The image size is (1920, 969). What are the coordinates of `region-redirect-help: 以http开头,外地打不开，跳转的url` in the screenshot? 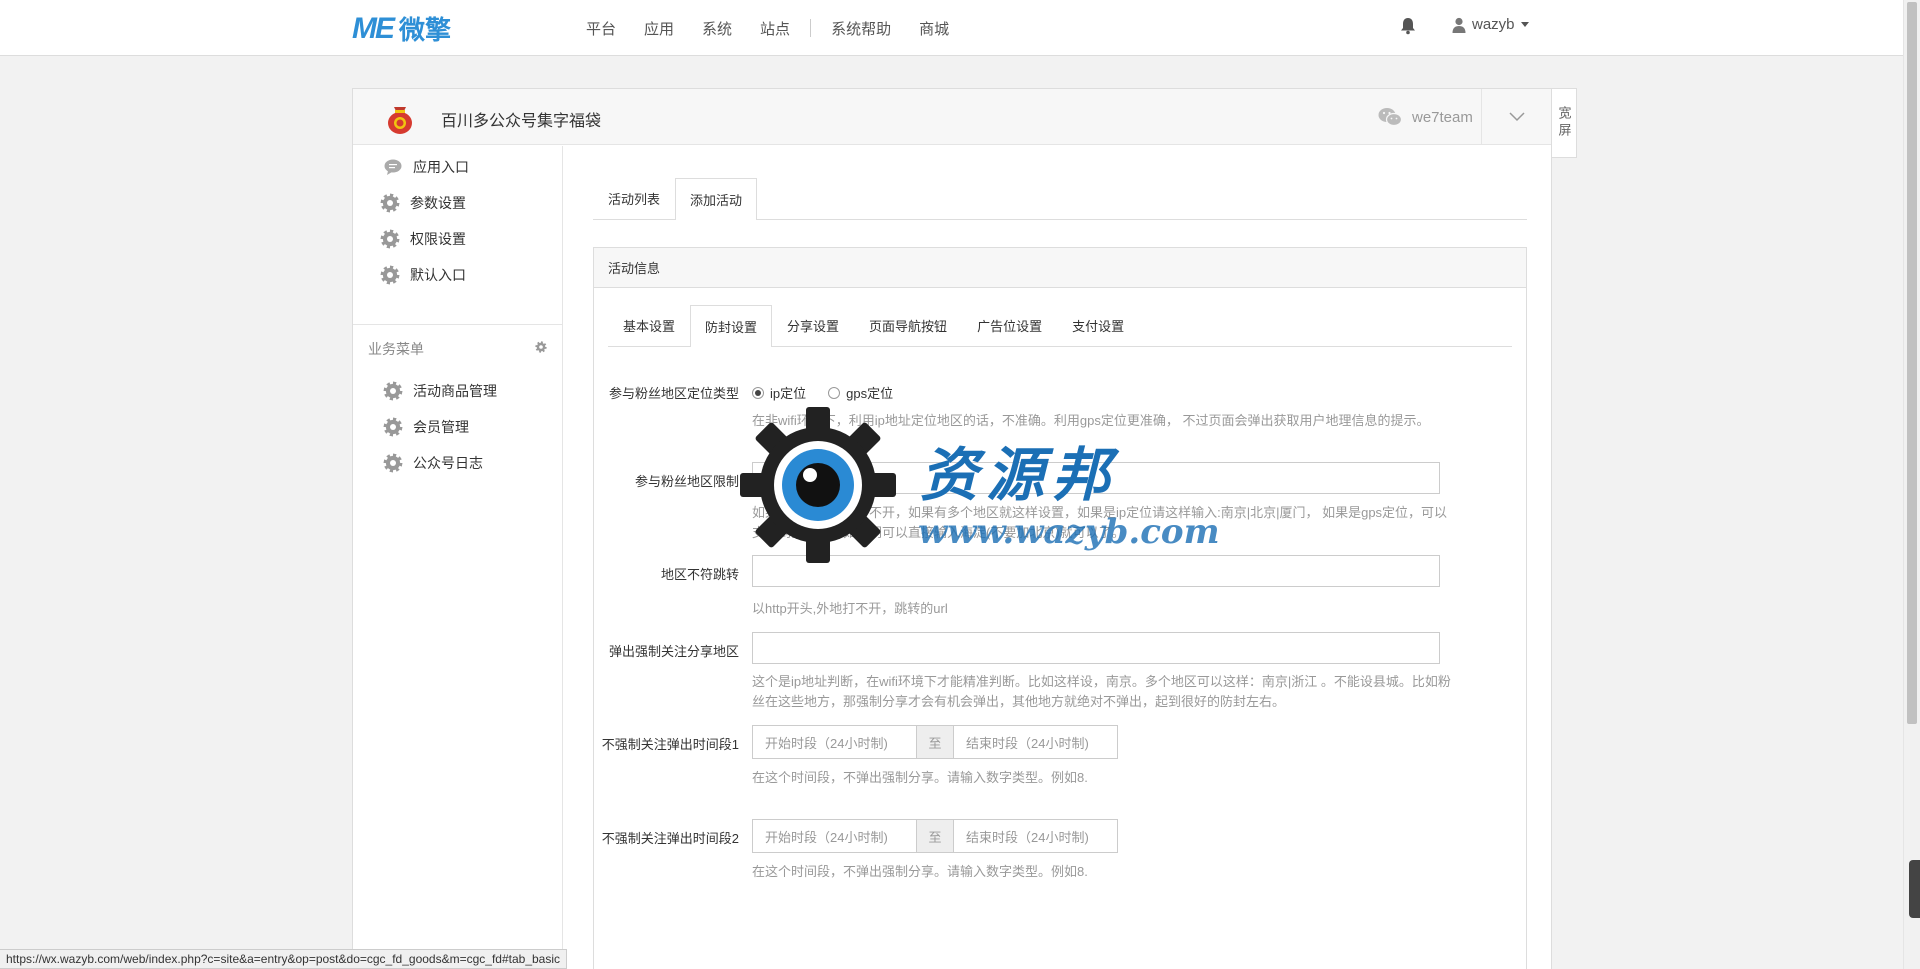 It's located at (850, 608).